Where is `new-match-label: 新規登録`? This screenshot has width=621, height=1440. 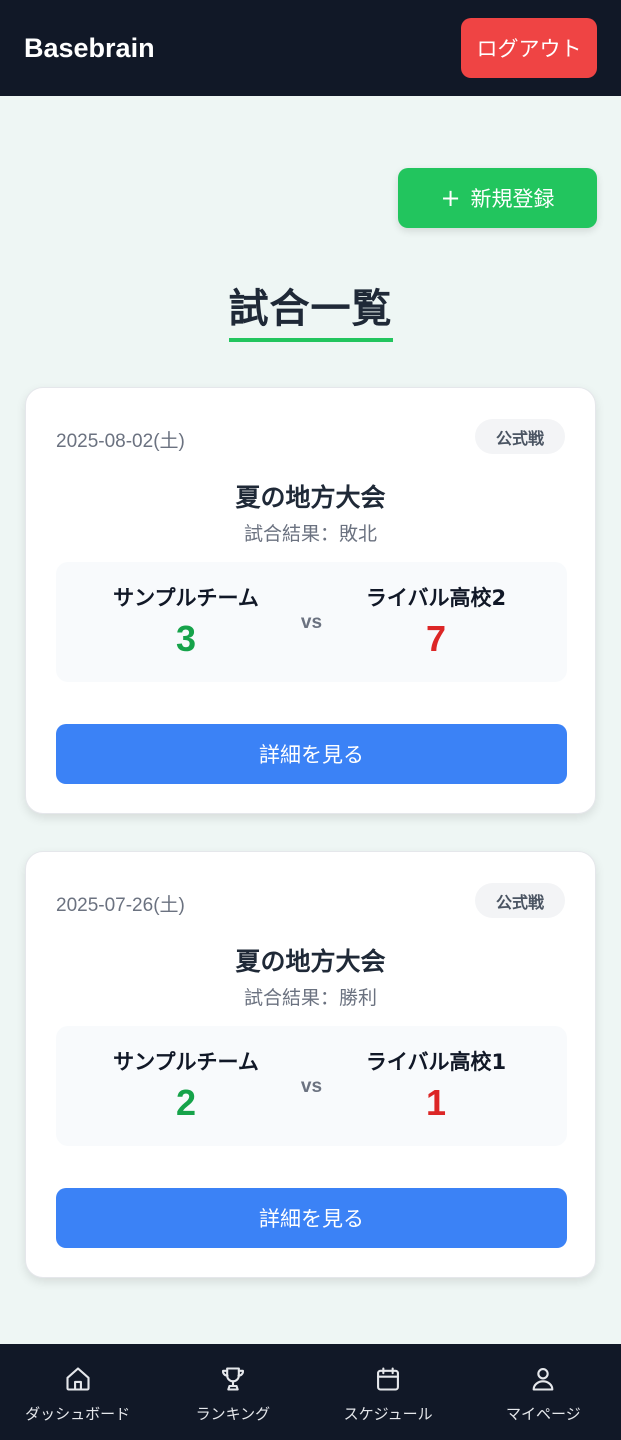
new-match-label: 新規登録 is located at coordinates (512, 199).